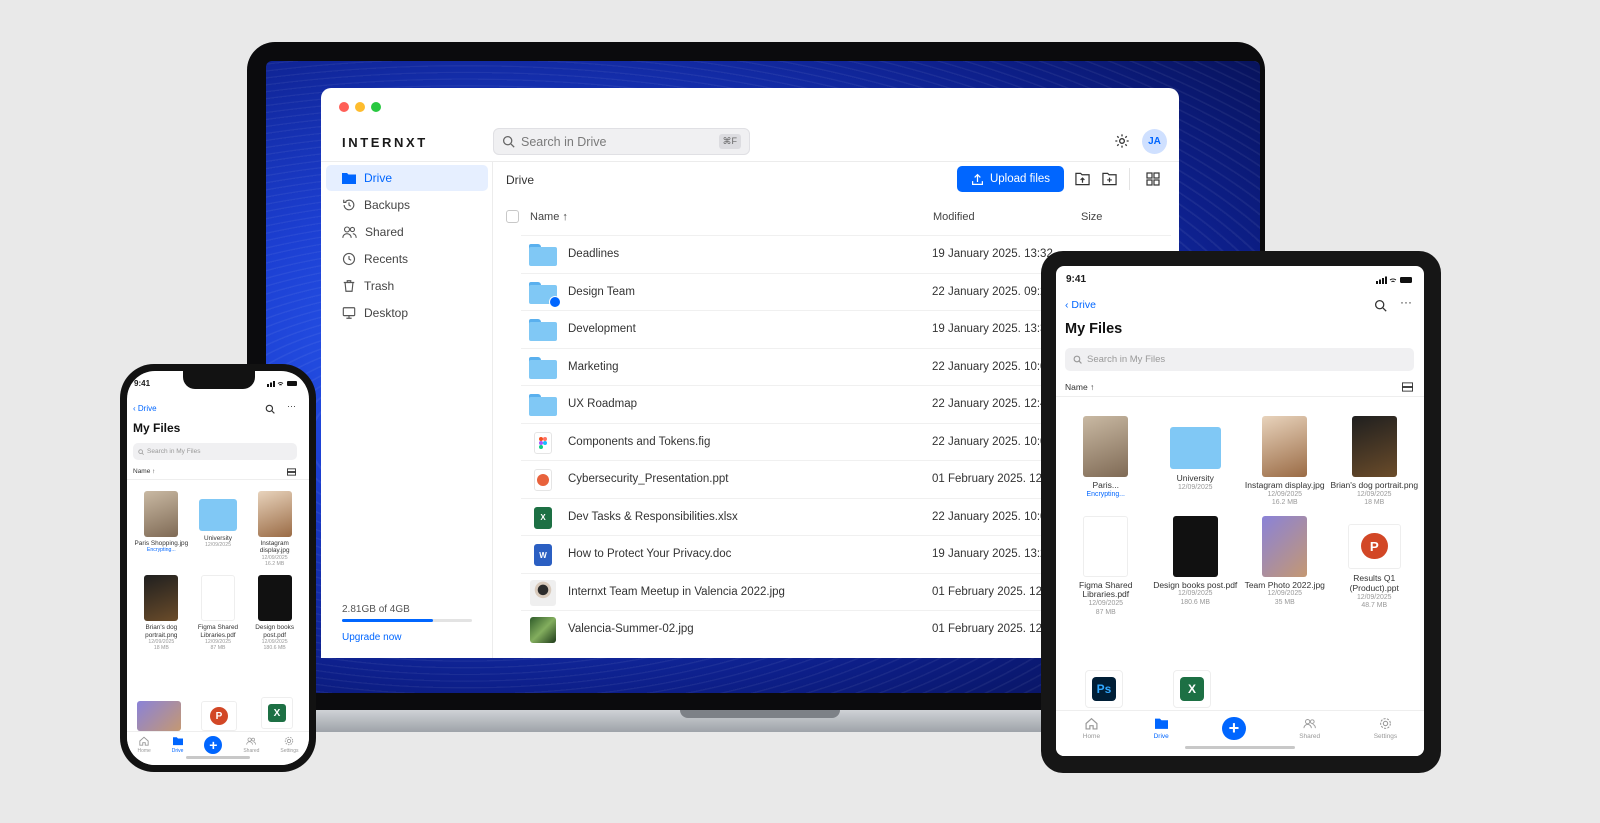 Image resolution: width=1600 pixels, height=823 pixels. What do you see at coordinates (407, 178) in the screenshot?
I see `sidebar-item-drive: Drive` at bounding box center [407, 178].